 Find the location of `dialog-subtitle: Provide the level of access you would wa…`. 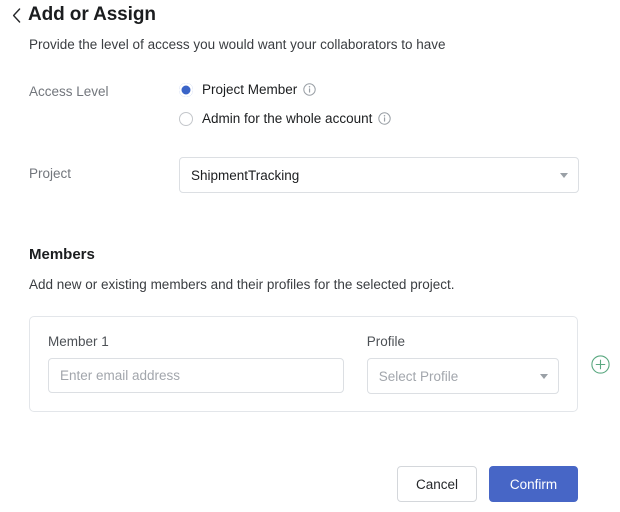

dialog-subtitle: Provide the level of access you would wa… is located at coordinates (237, 44).